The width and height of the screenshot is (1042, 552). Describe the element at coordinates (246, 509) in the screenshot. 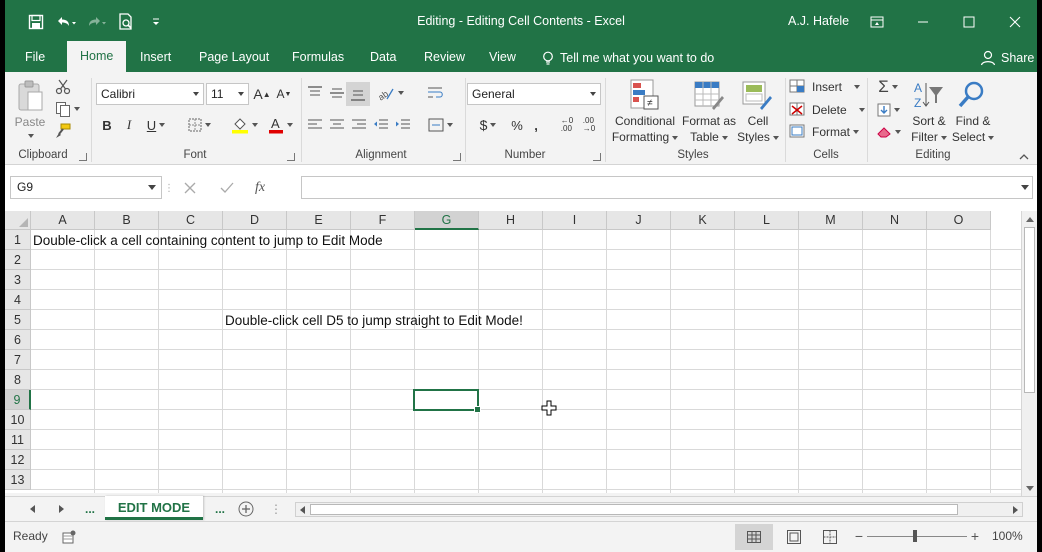

I see `new-sheet-icon` at that location.